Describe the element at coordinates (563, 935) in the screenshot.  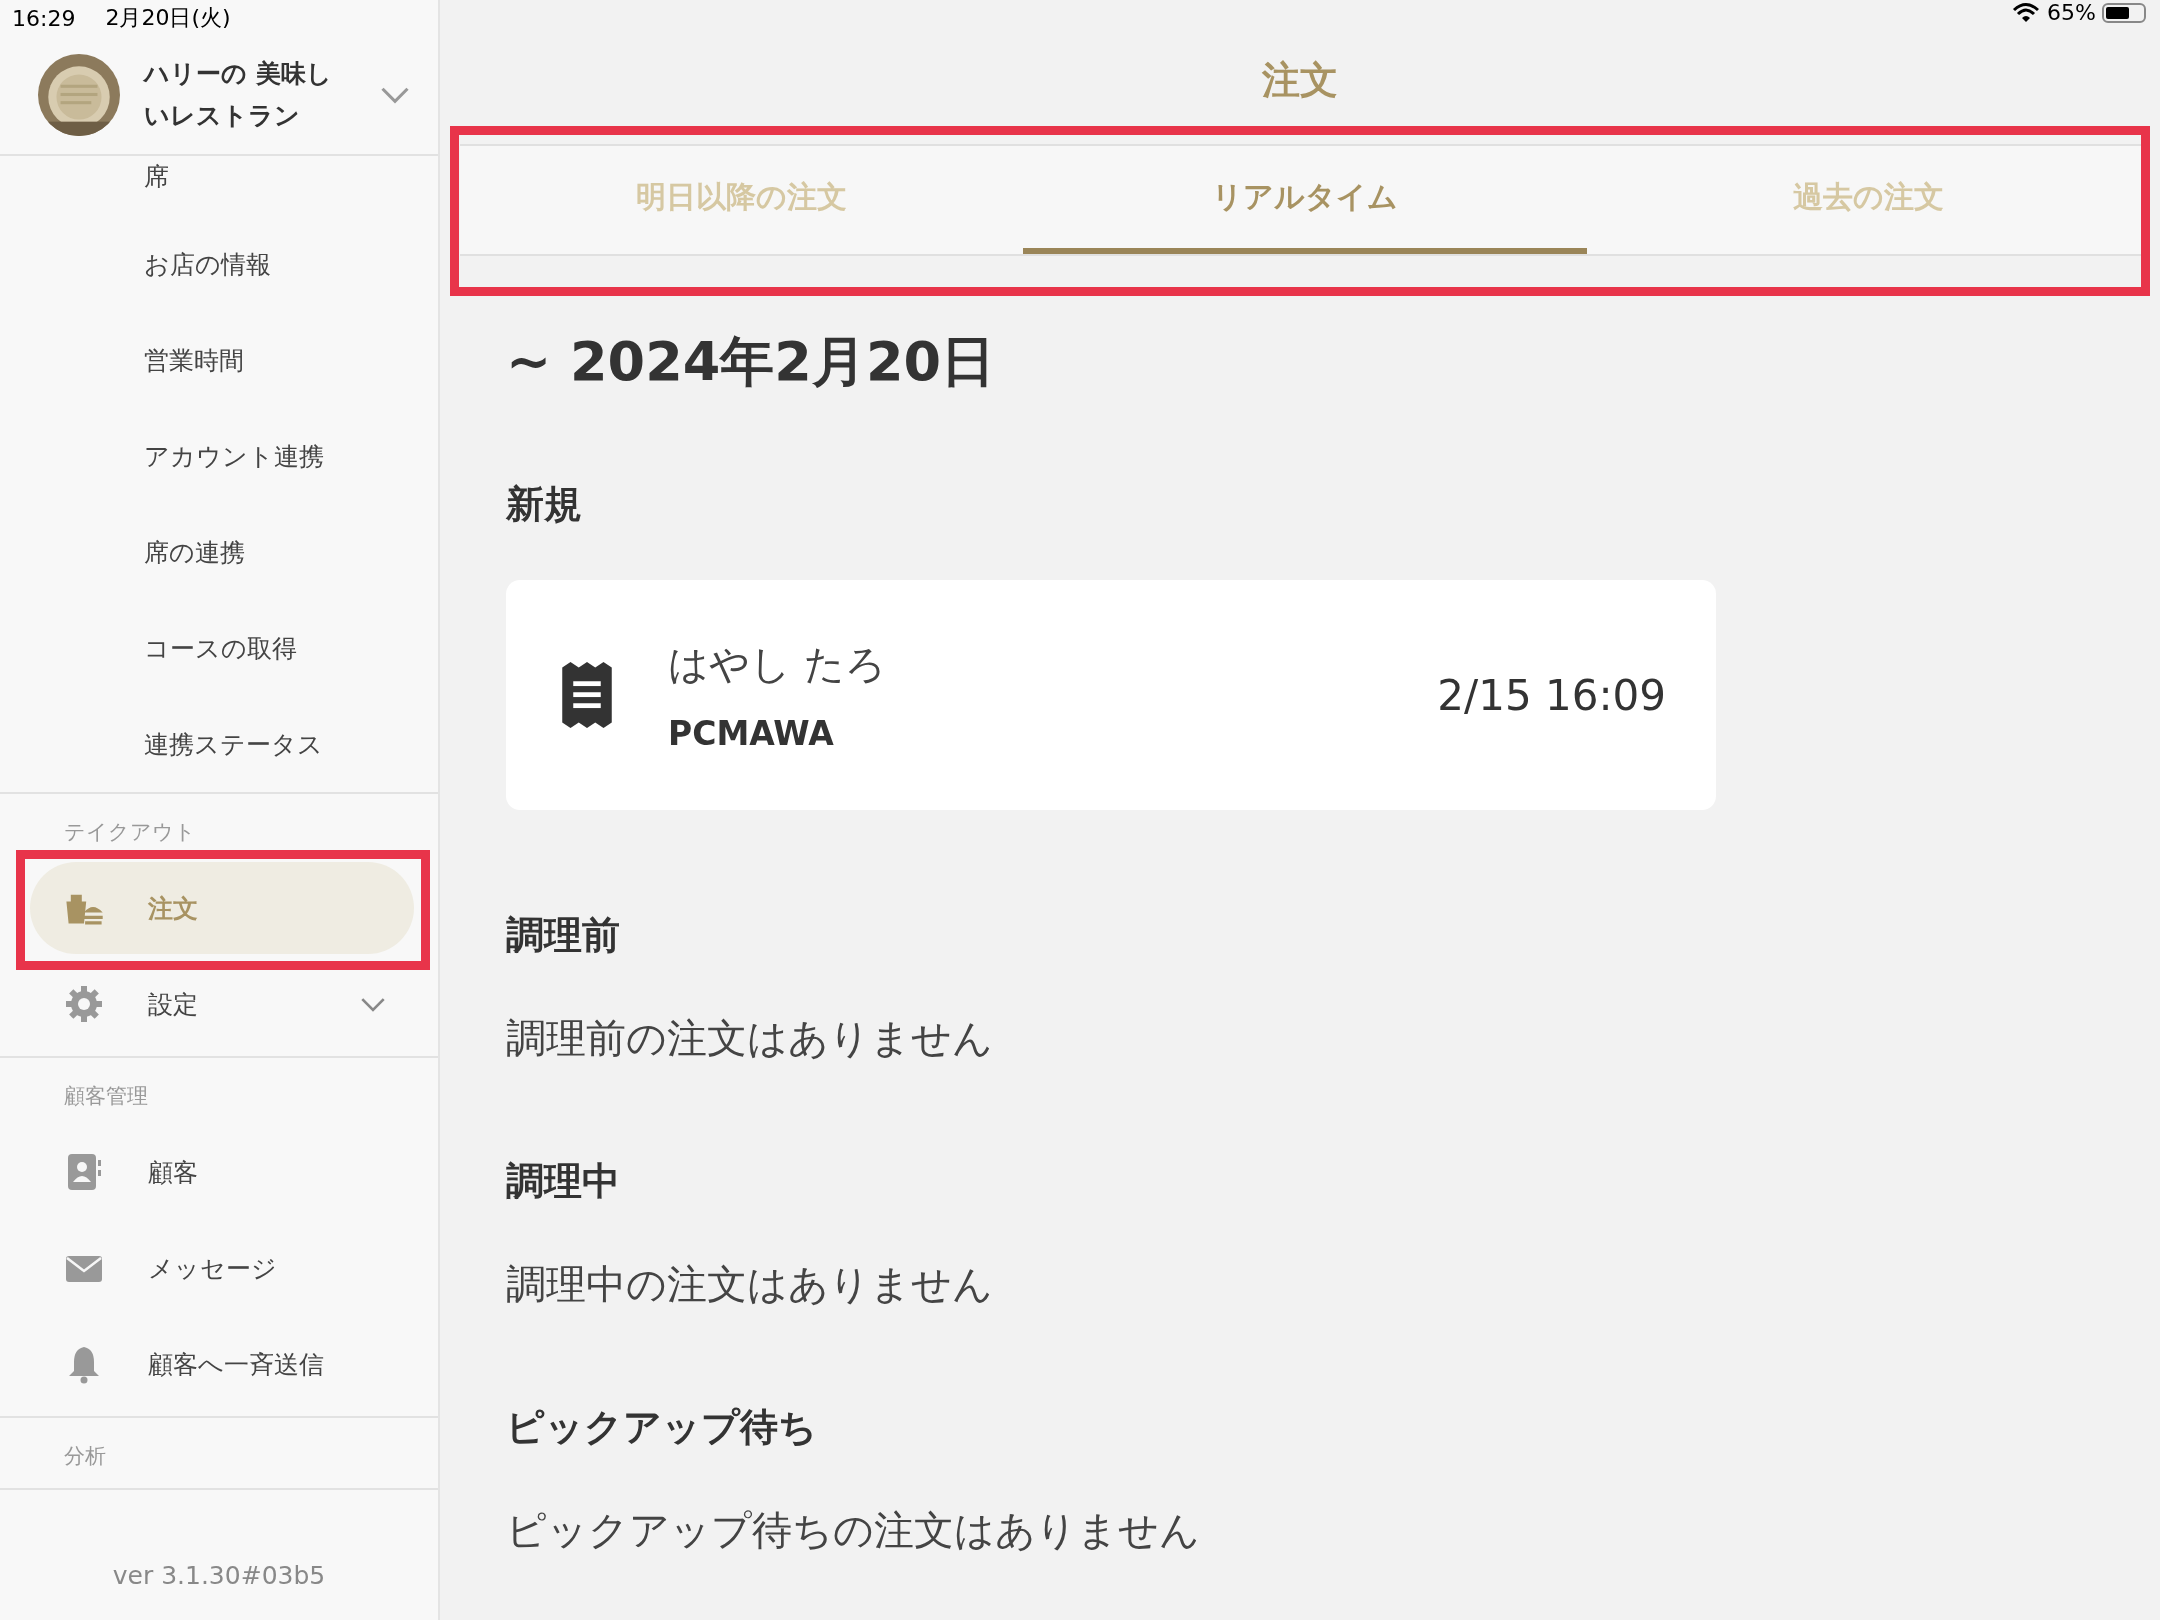
I see `section-heading: 調理前` at that location.